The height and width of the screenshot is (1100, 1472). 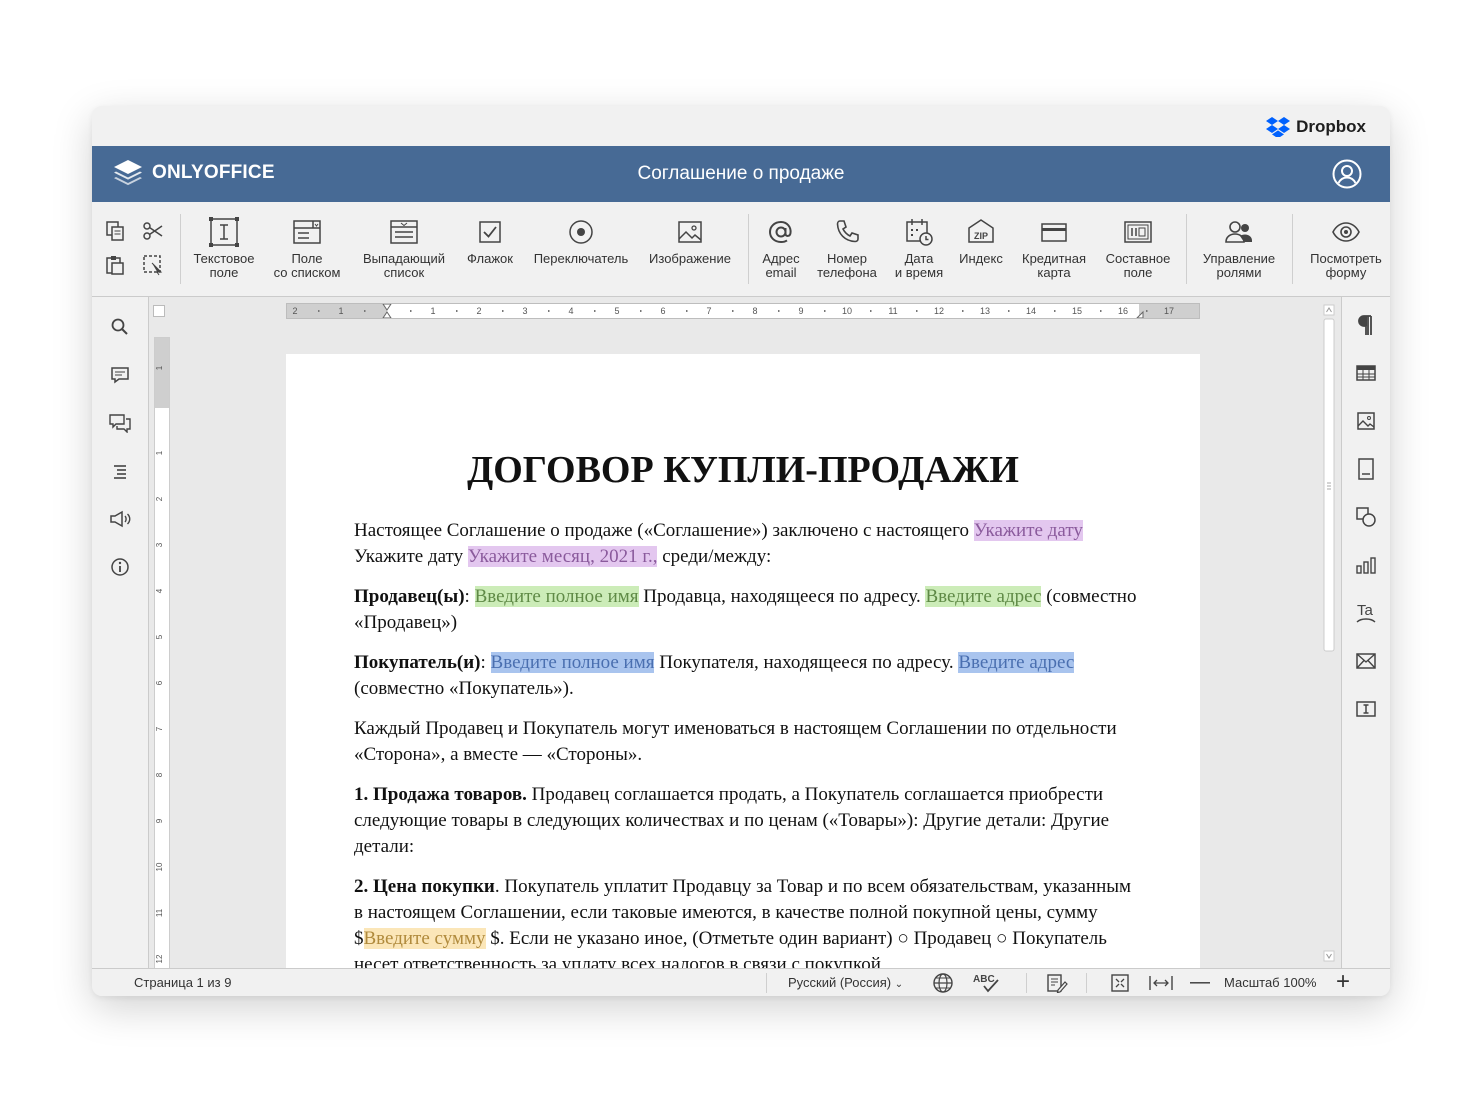 I want to click on select-all-icon, so click(x=153, y=265).